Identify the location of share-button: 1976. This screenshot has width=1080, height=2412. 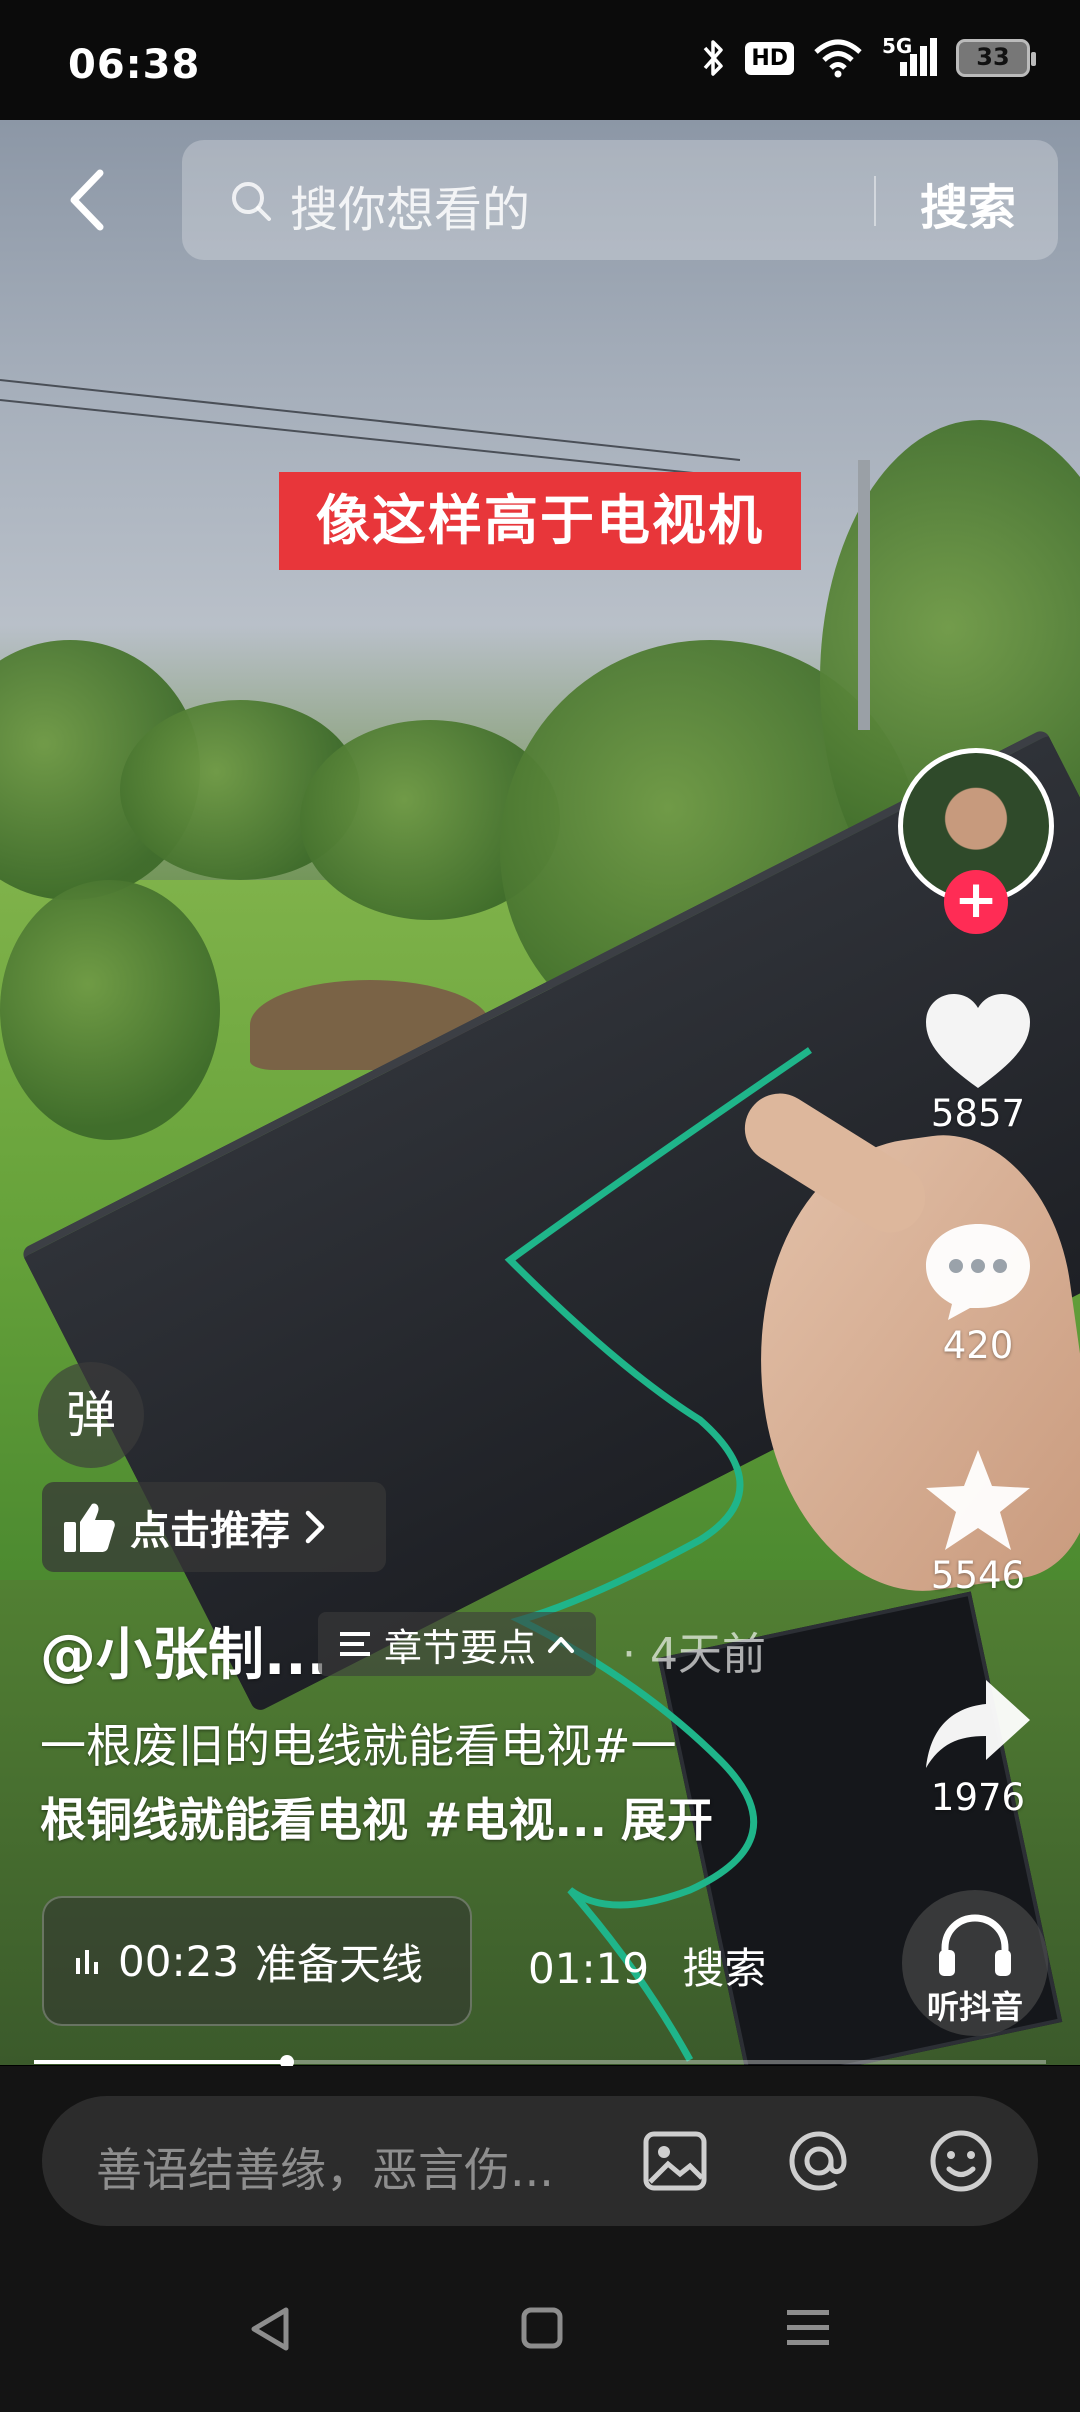
(978, 1745).